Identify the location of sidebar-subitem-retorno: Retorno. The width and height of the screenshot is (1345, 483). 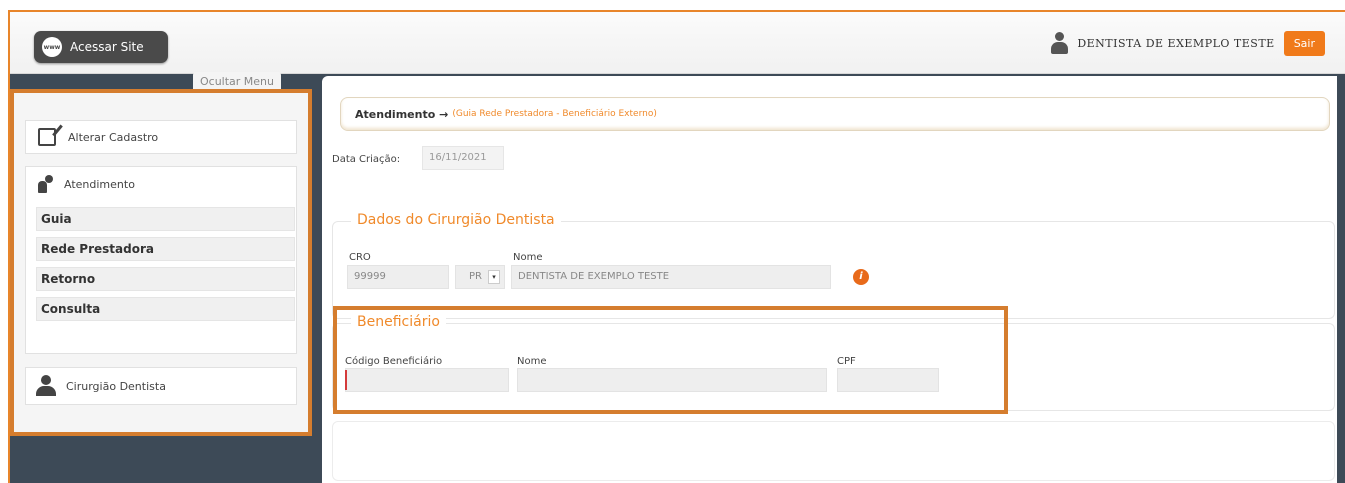
(165, 279).